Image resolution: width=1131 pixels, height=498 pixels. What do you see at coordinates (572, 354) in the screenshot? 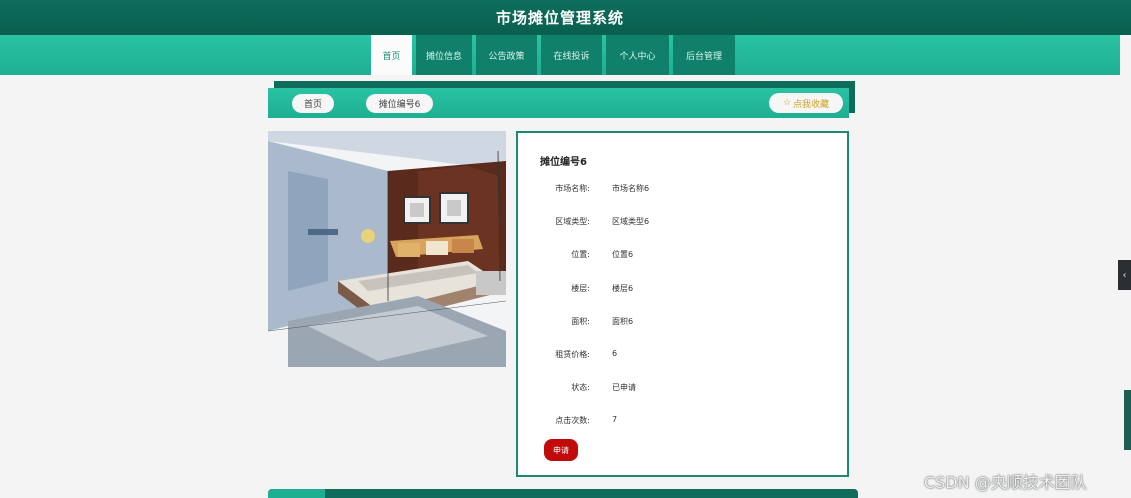
I see `field-label: 租赁价格:` at bounding box center [572, 354].